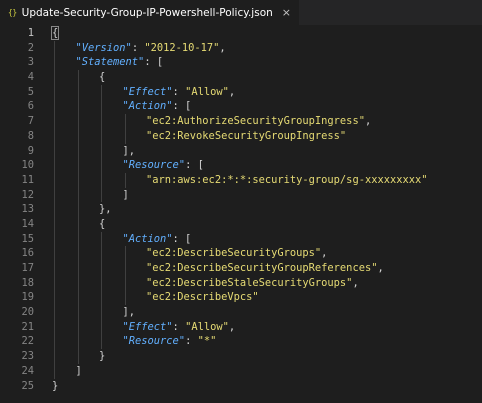 This screenshot has width=482, height=403. Describe the element at coordinates (241, 312) in the screenshot. I see `code-line: 20],` at that location.